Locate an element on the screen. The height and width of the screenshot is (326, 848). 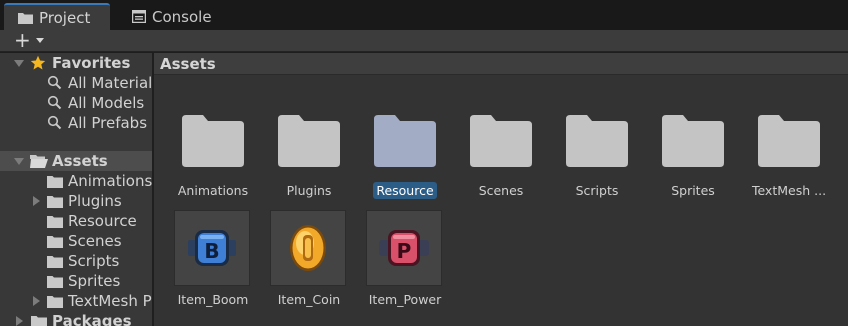
tree-label: Sprites is located at coordinates (94, 281).